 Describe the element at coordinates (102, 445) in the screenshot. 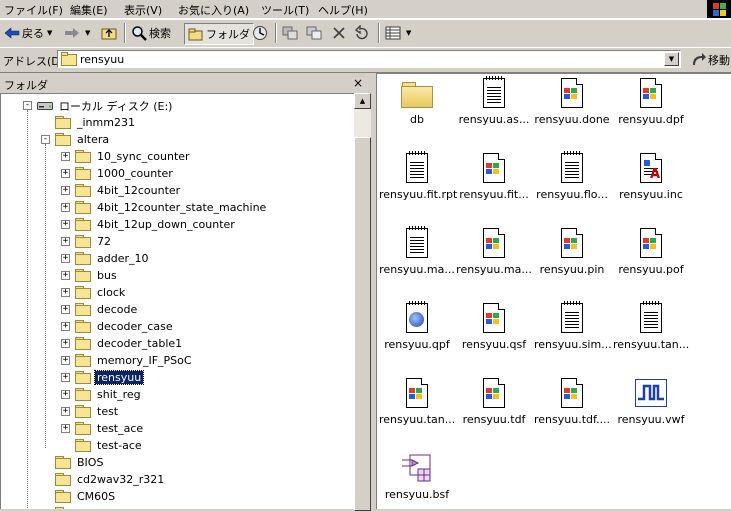

I see `tree-node: test-ace` at that location.